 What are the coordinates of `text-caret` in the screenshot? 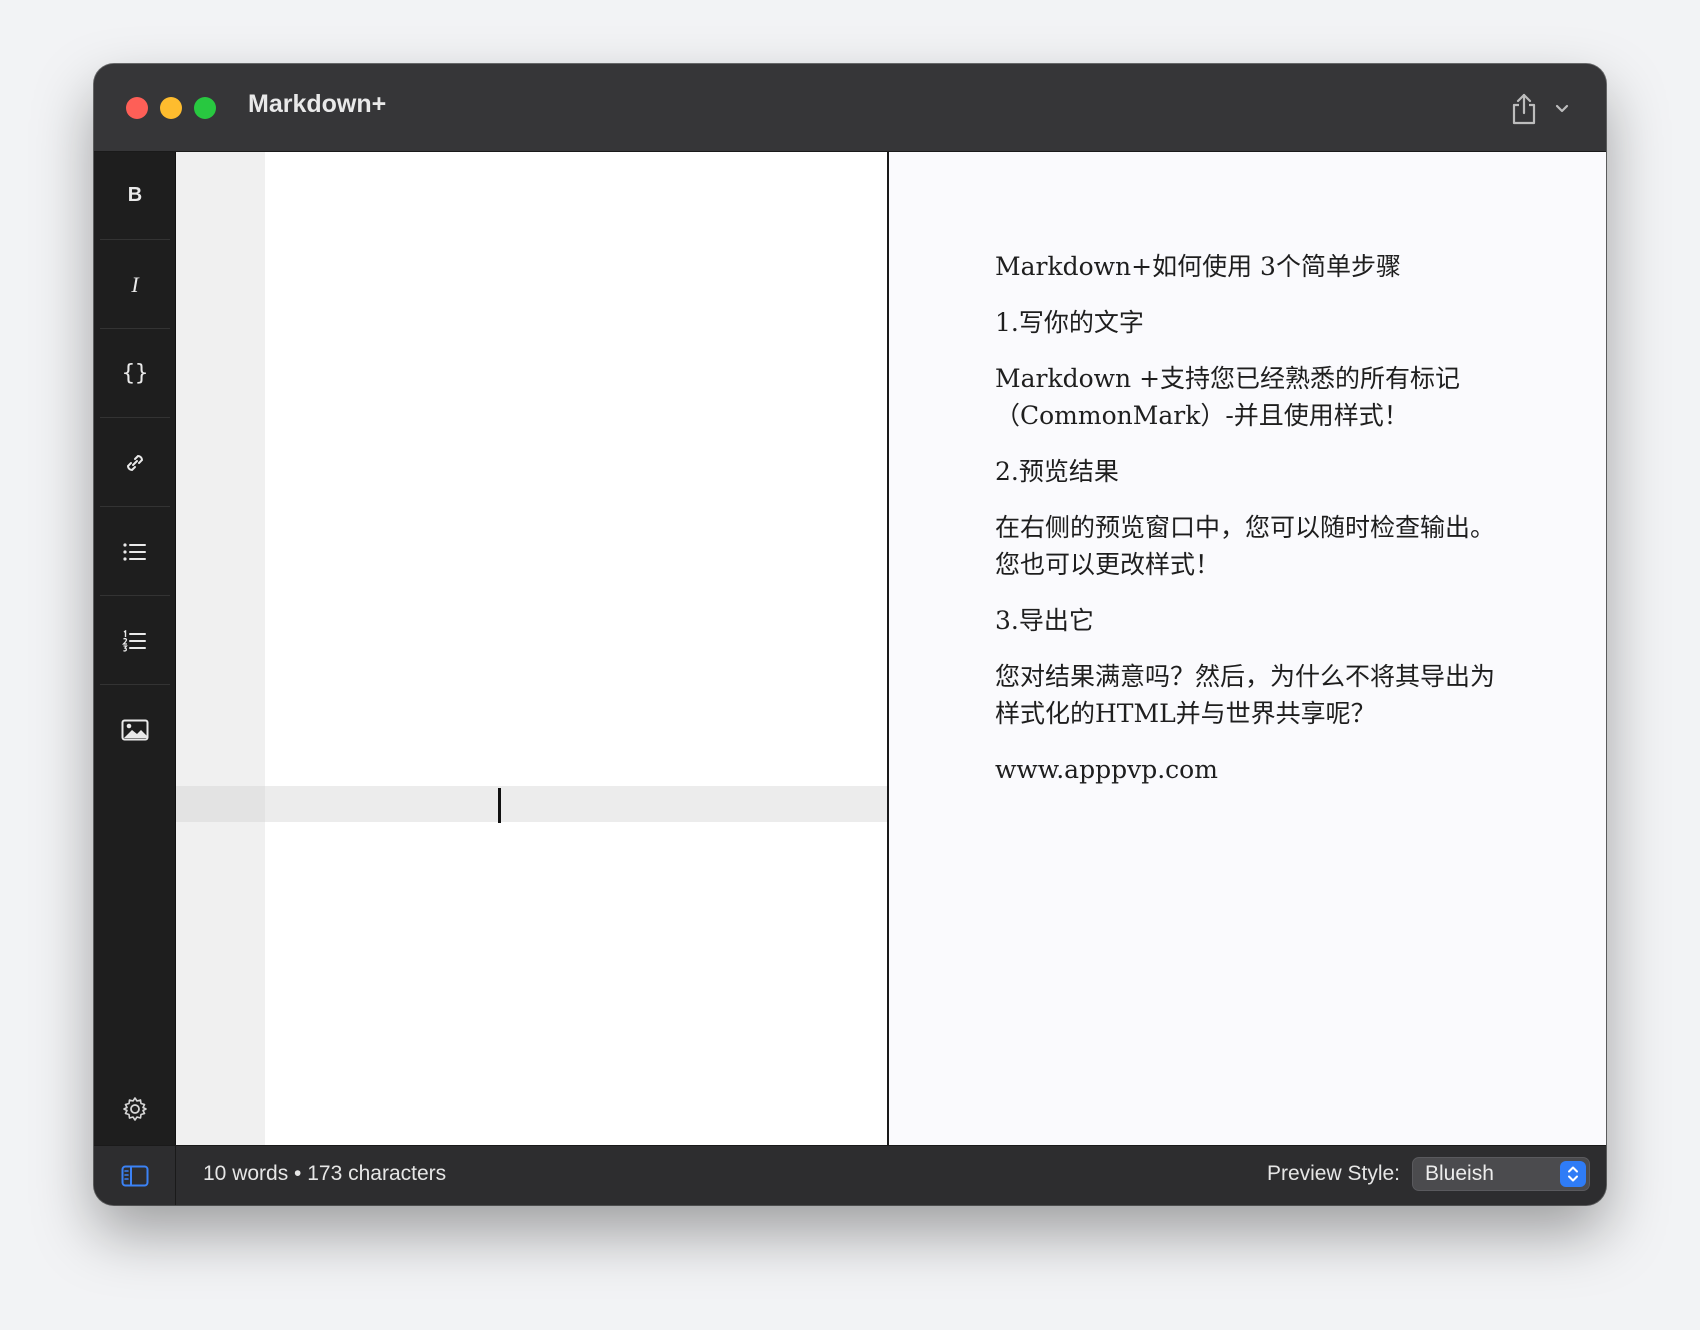 It's located at (499, 805).